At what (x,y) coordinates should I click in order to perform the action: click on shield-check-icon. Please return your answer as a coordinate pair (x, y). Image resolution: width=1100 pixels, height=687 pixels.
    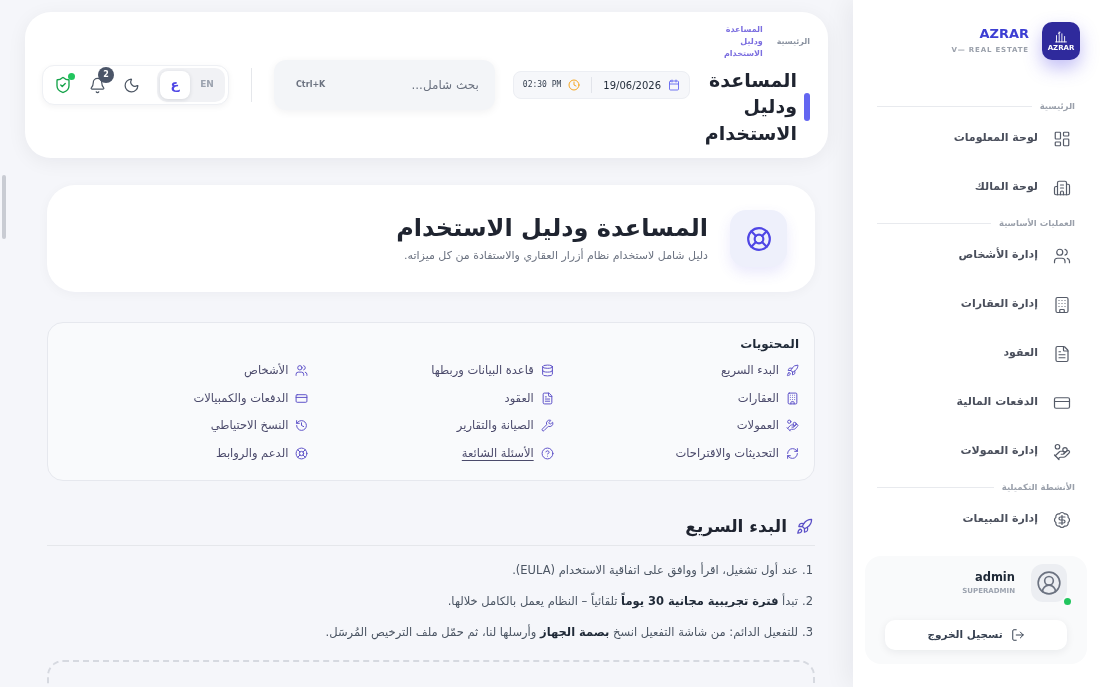
    Looking at the image, I should click on (63, 85).